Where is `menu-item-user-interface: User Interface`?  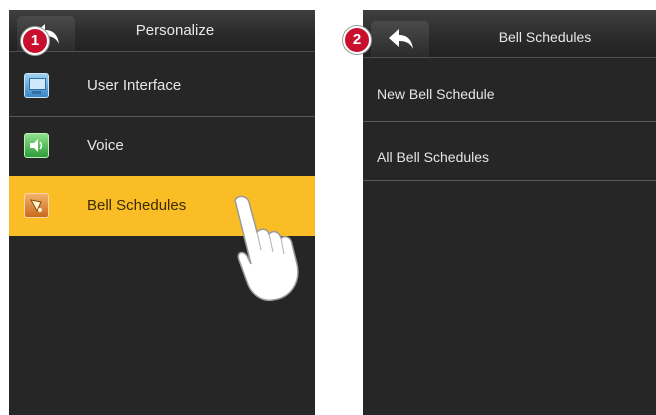 menu-item-user-interface: User Interface is located at coordinates (162, 86).